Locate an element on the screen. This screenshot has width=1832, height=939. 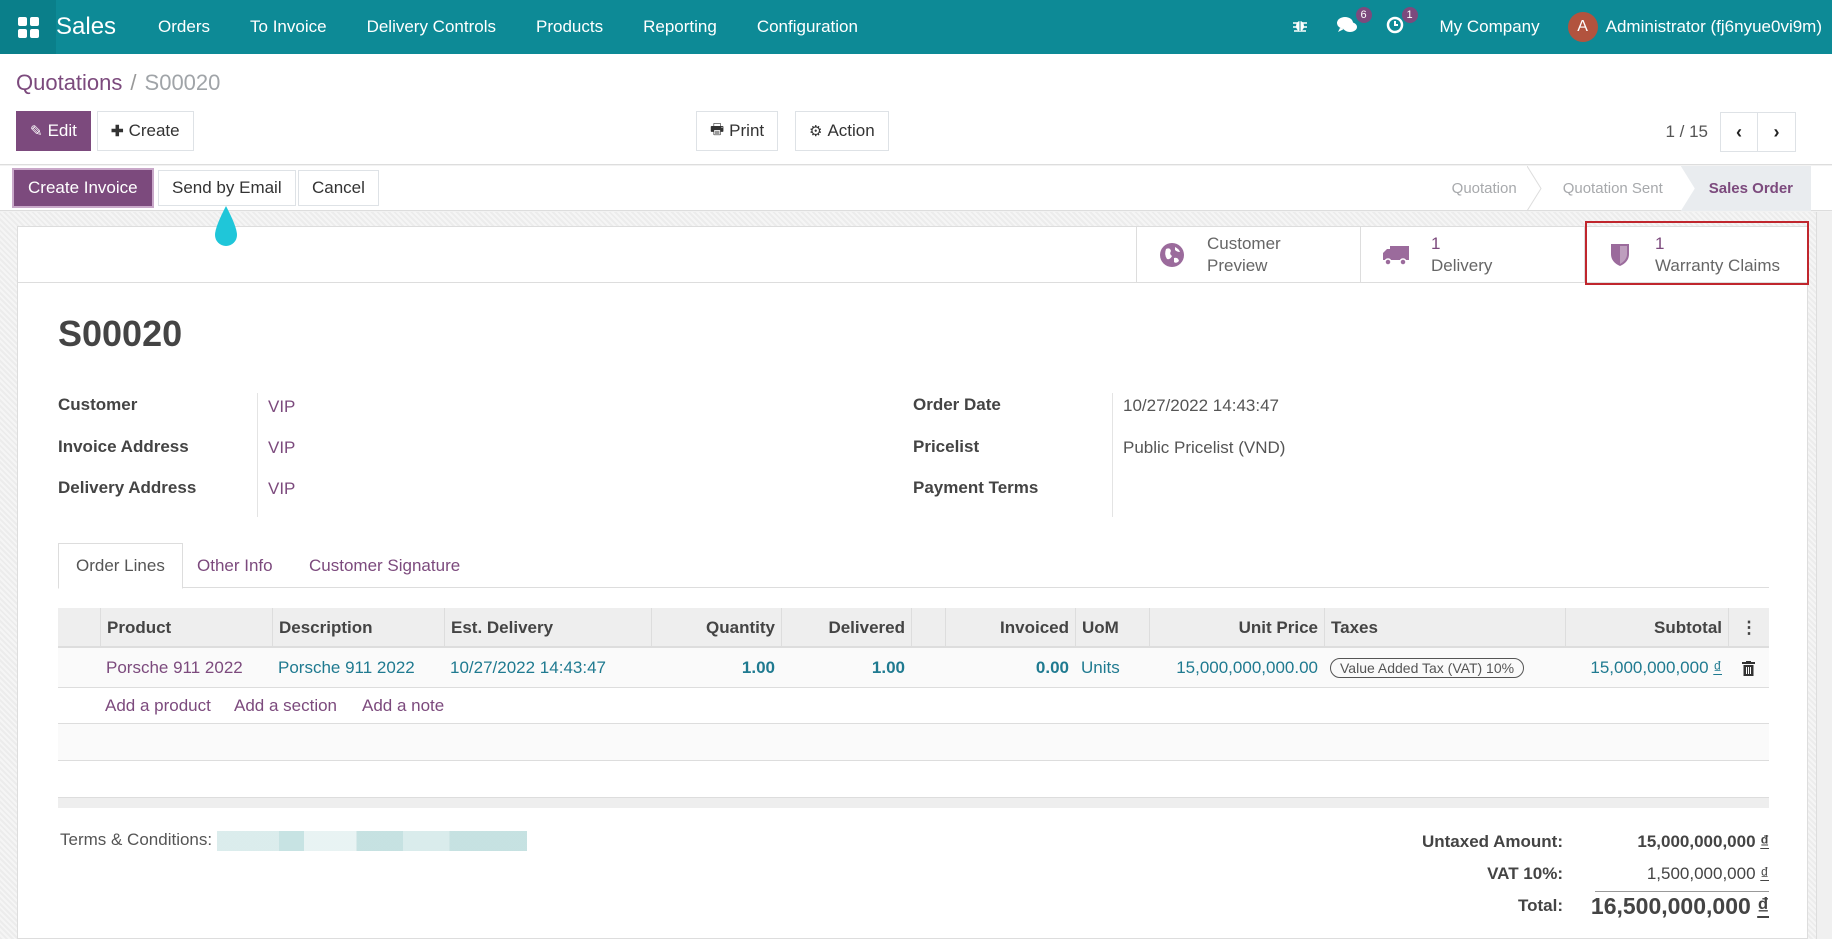
messages-icon: 6 is located at coordinates (1347, 22).